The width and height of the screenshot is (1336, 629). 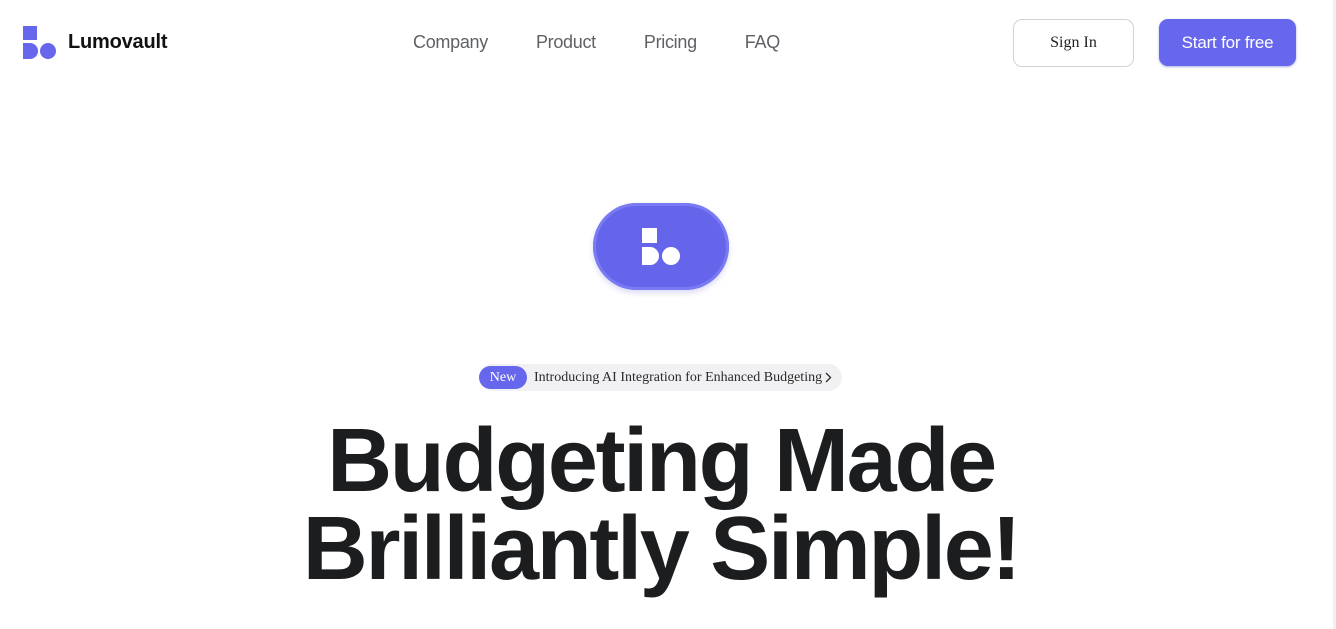 What do you see at coordinates (566, 42) in the screenshot?
I see `nav-product: Product` at bounding box center [566, 42].